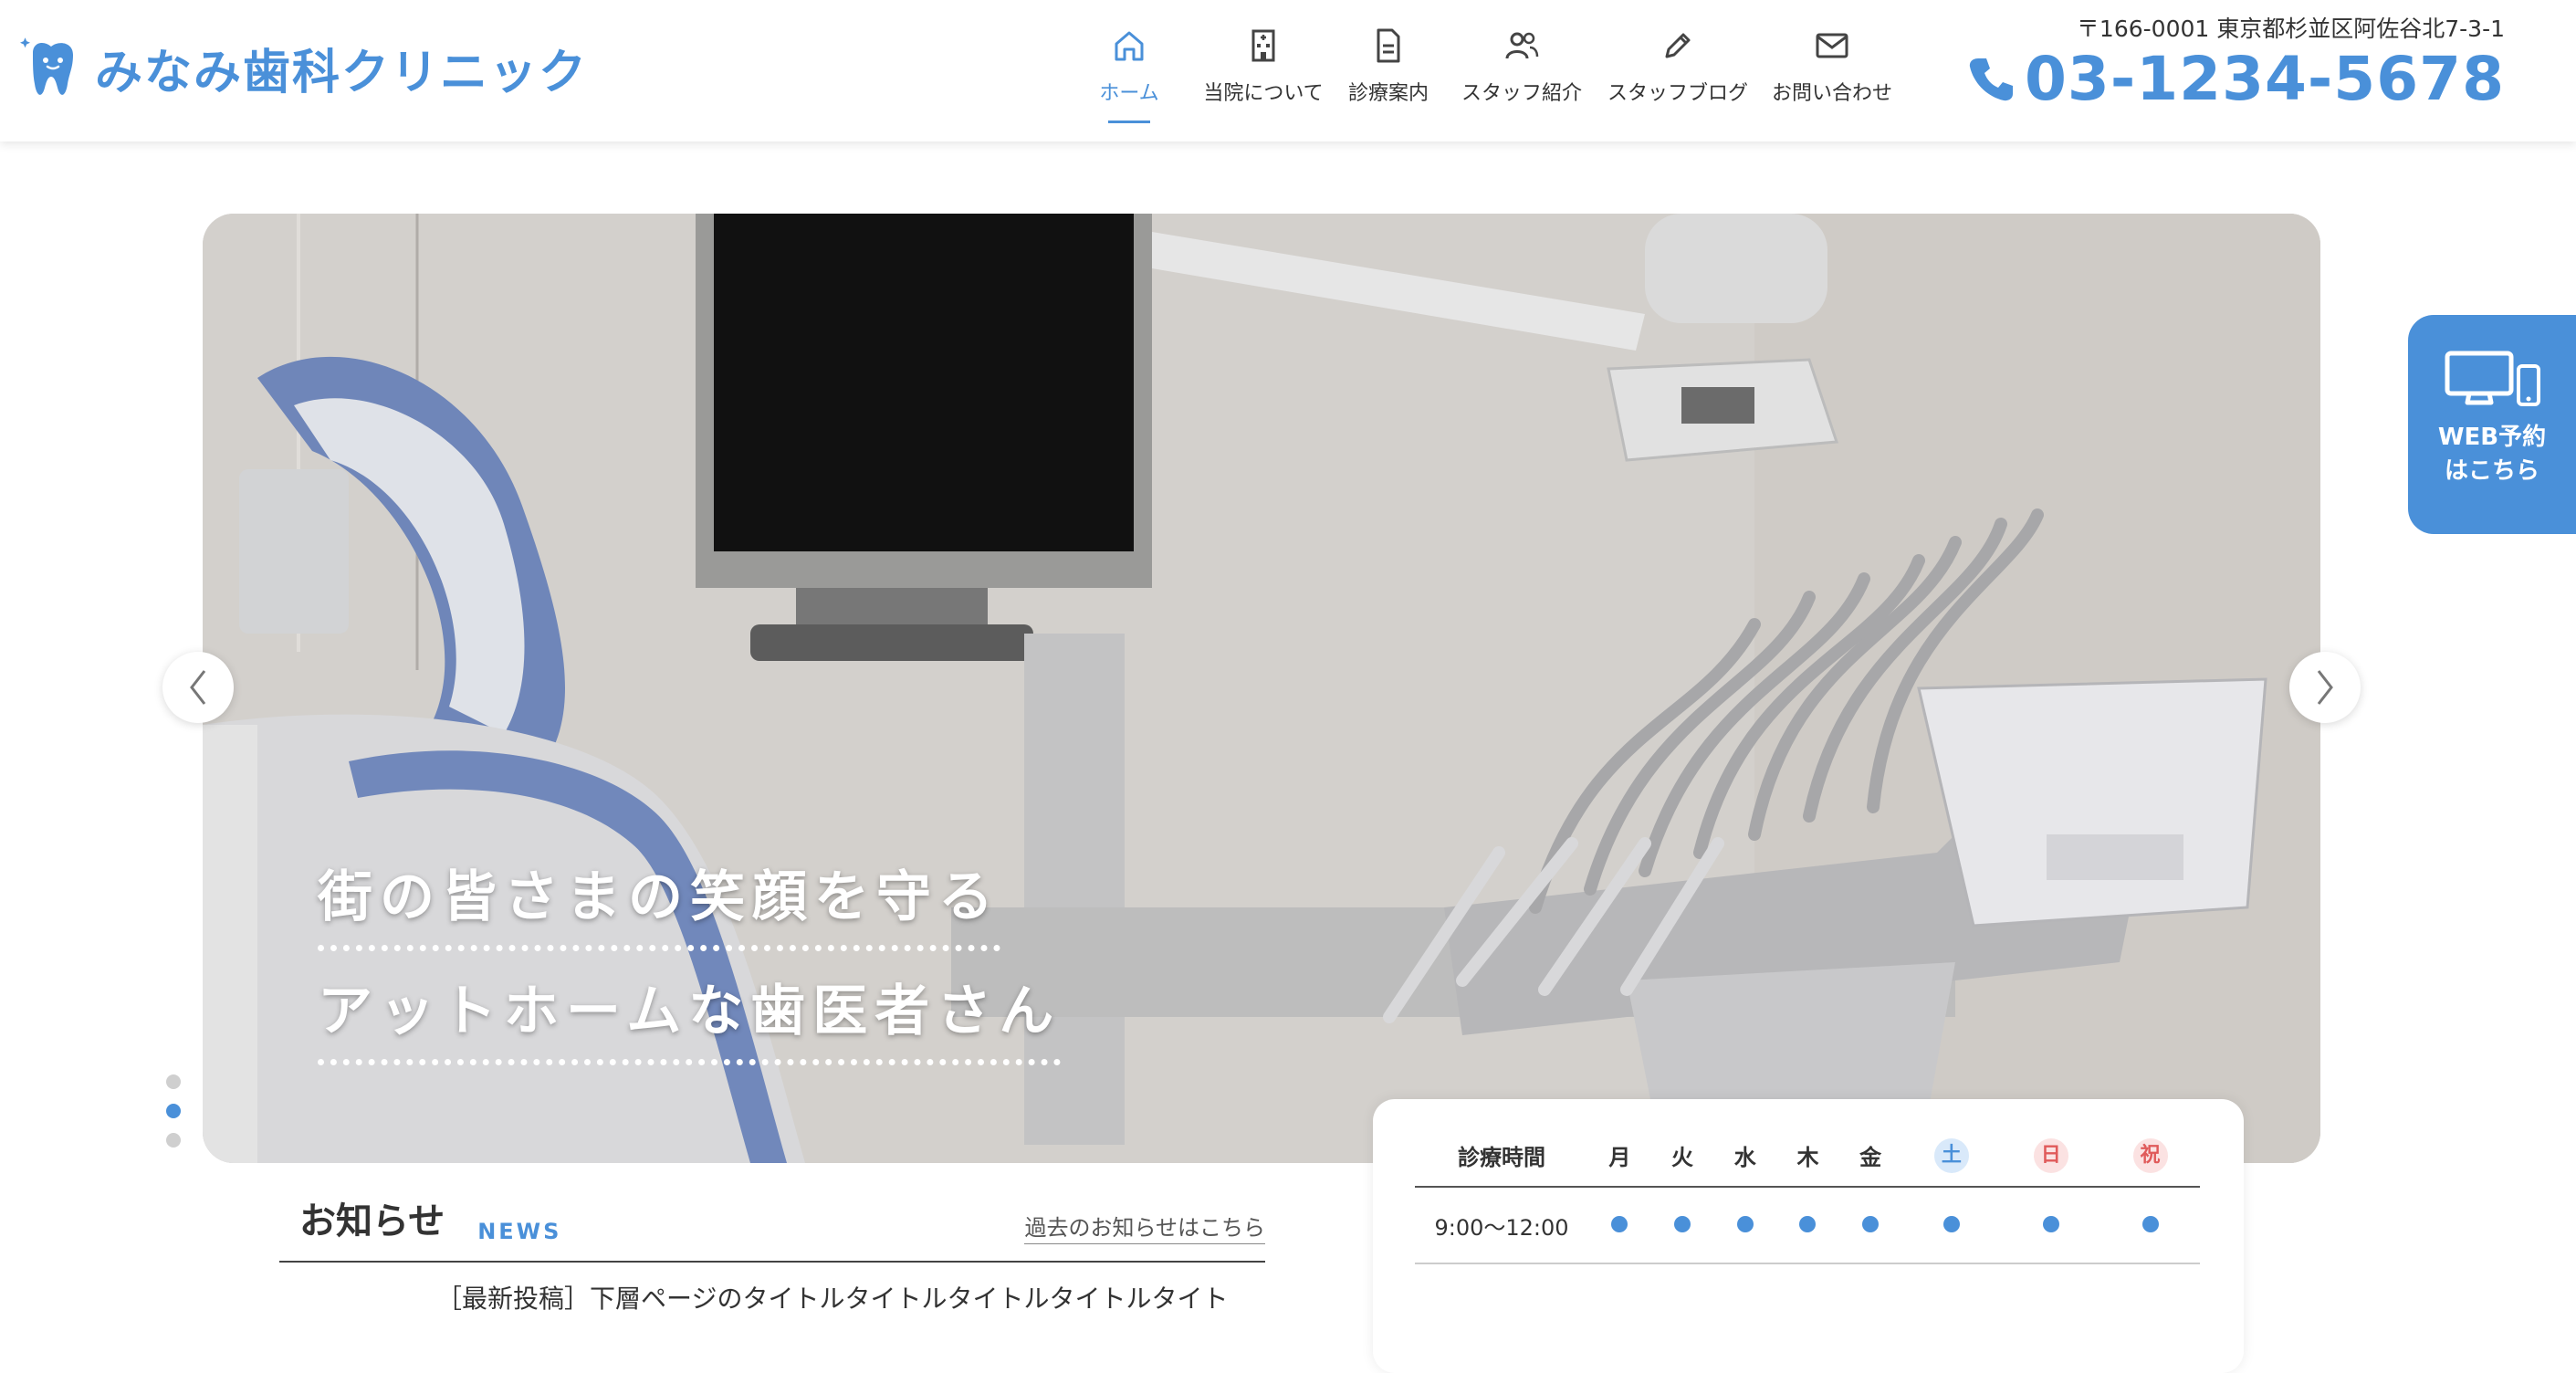 This screenshot has width=2576, height=1373. Describe the element at coordinates (2234, 80) in the screenshot. I see `phone-link: 03-1234-5678` at that location.